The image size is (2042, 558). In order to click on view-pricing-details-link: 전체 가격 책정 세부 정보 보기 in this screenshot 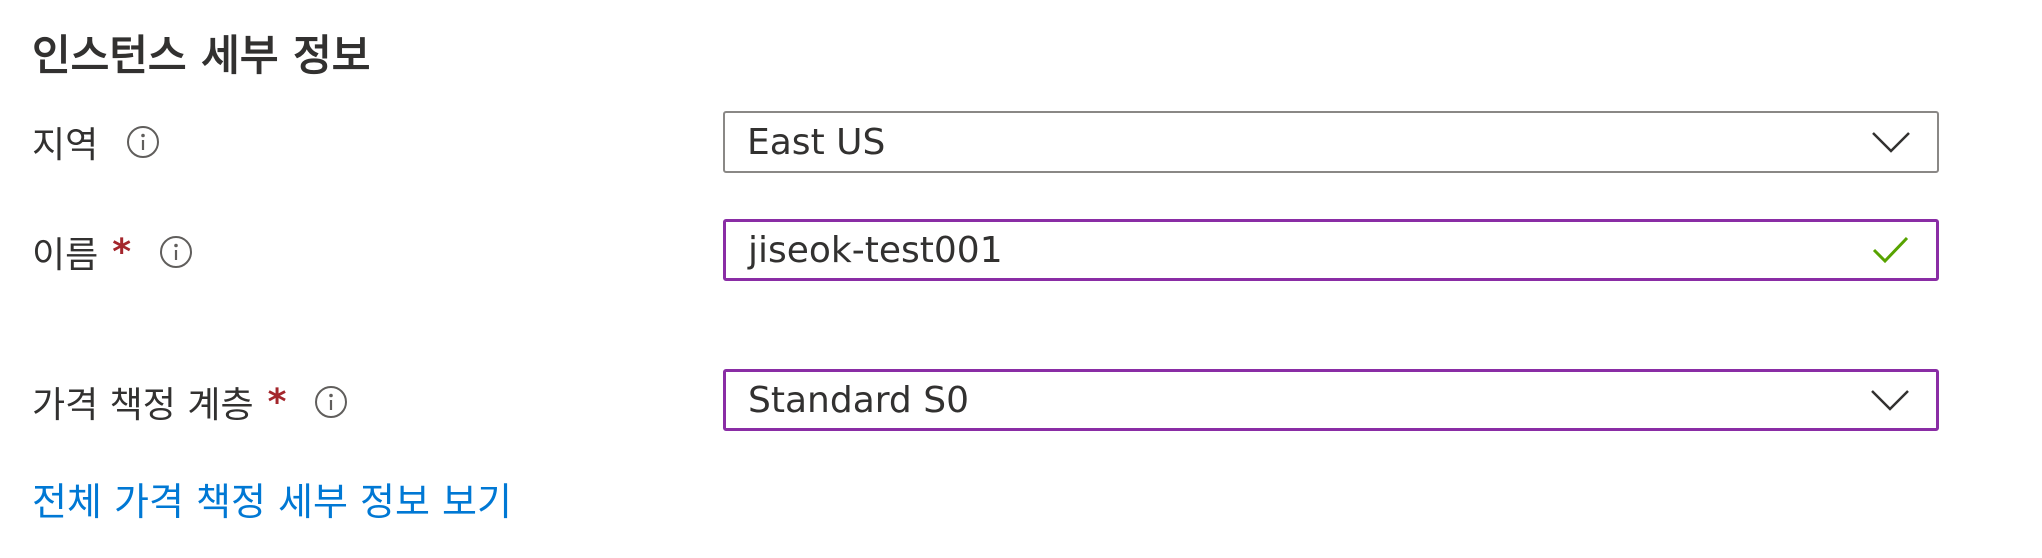, I will do `click(272, 502)`.